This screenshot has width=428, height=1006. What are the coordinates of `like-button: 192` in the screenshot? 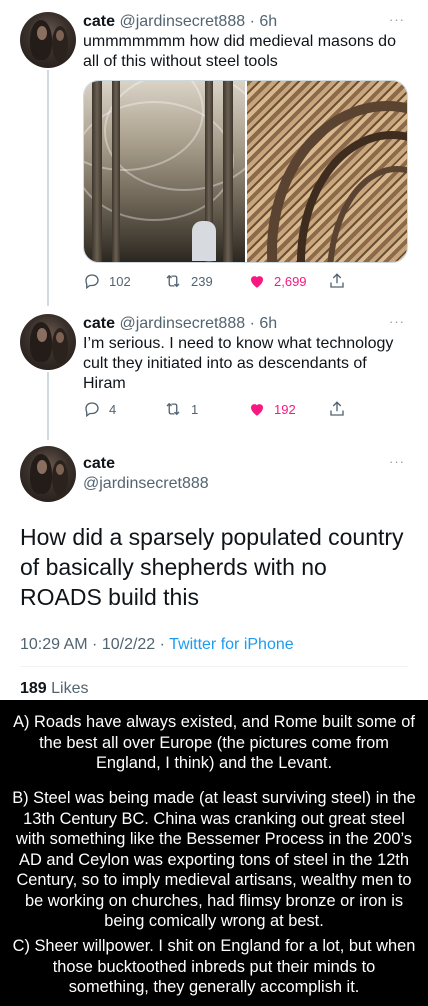 It's located at (272, 409).